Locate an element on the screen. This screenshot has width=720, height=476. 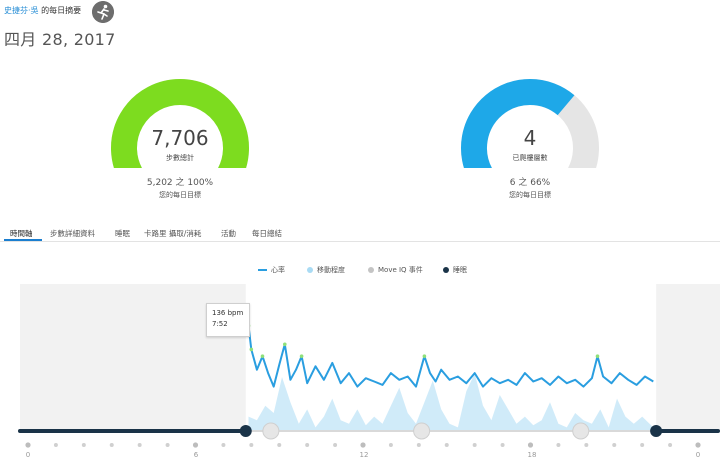
x-tick-label: 18 is located at coordinates (532, 455).